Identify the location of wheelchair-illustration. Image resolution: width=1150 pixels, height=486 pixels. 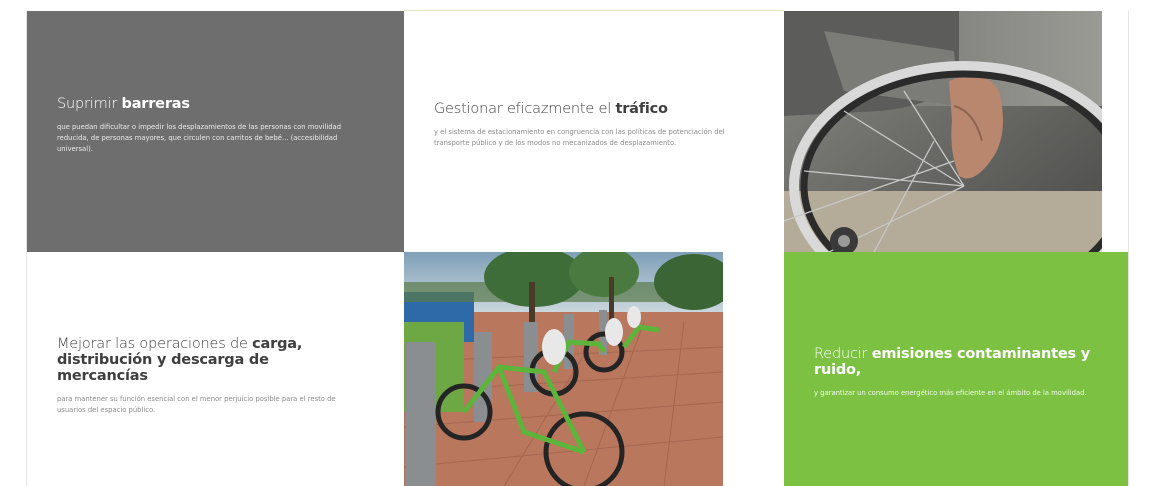
(943, 131).